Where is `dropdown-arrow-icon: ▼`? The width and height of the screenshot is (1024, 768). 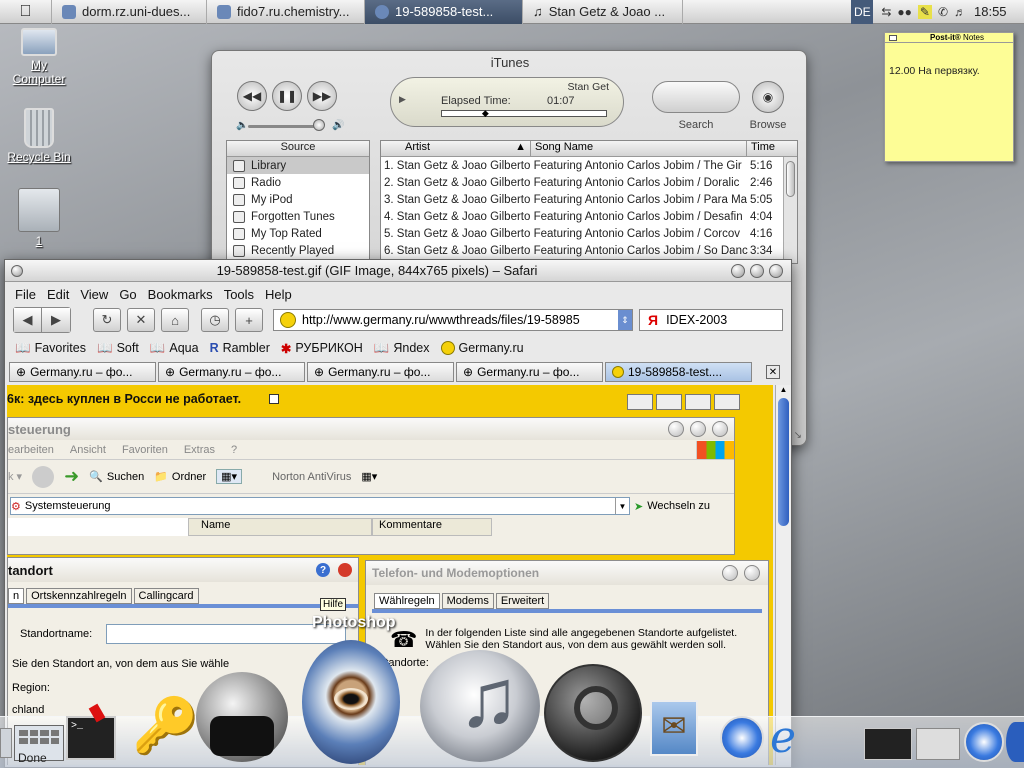
dropdown-arrow-icon: ▼ is located at coordinates (622, 506).